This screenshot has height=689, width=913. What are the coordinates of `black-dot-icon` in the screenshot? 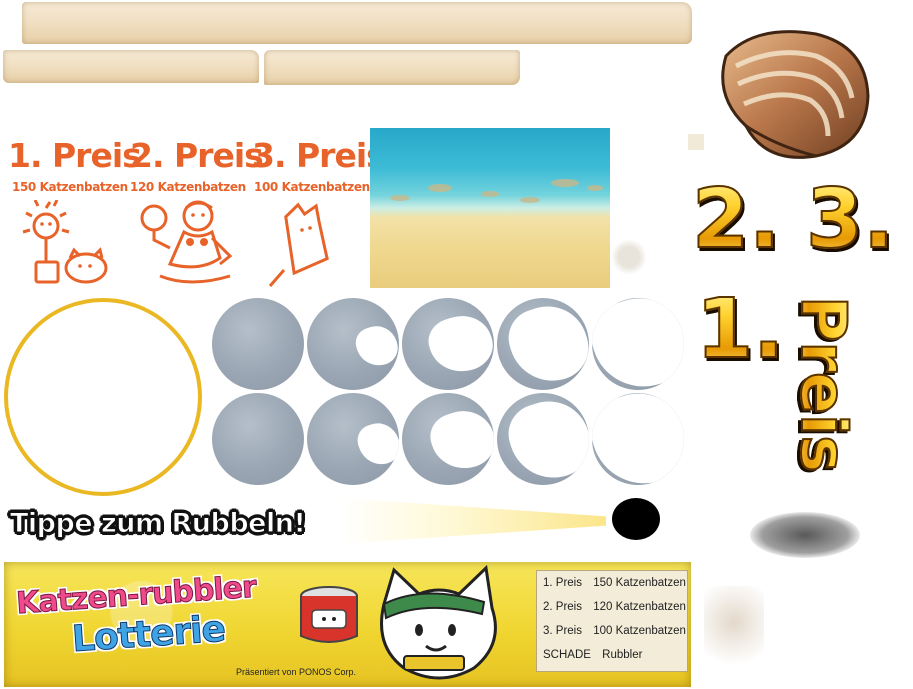 It's located at (636, 519).